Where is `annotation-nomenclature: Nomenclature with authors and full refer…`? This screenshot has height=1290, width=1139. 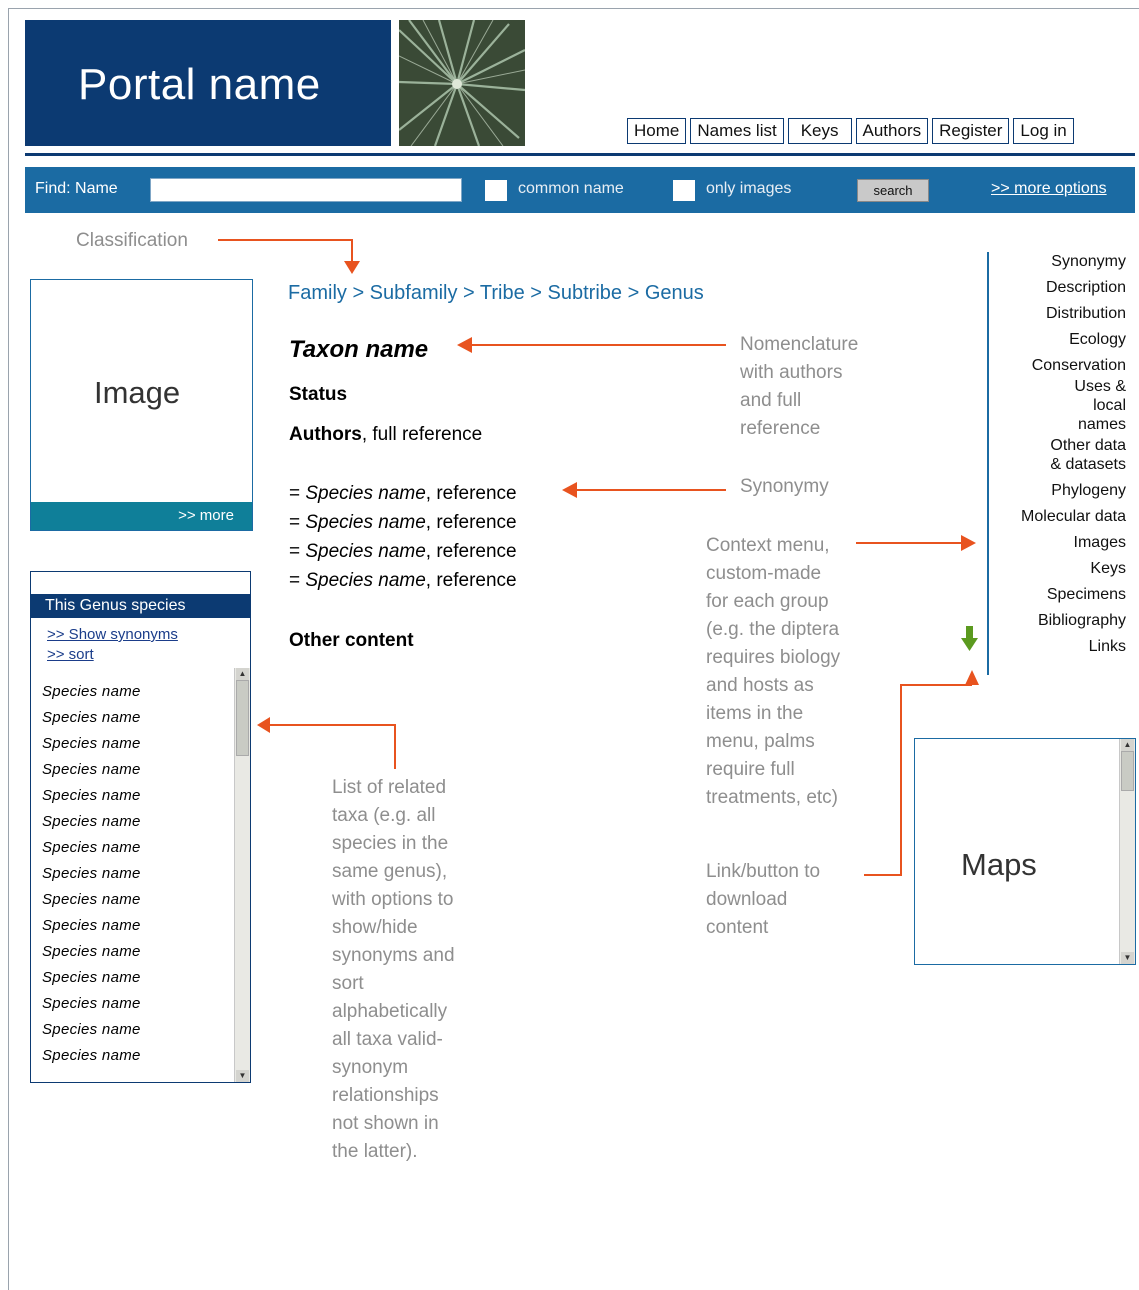 annotation-nomenclature: Nomenclature with authors and full refer… is located at coordinates (799, 386).